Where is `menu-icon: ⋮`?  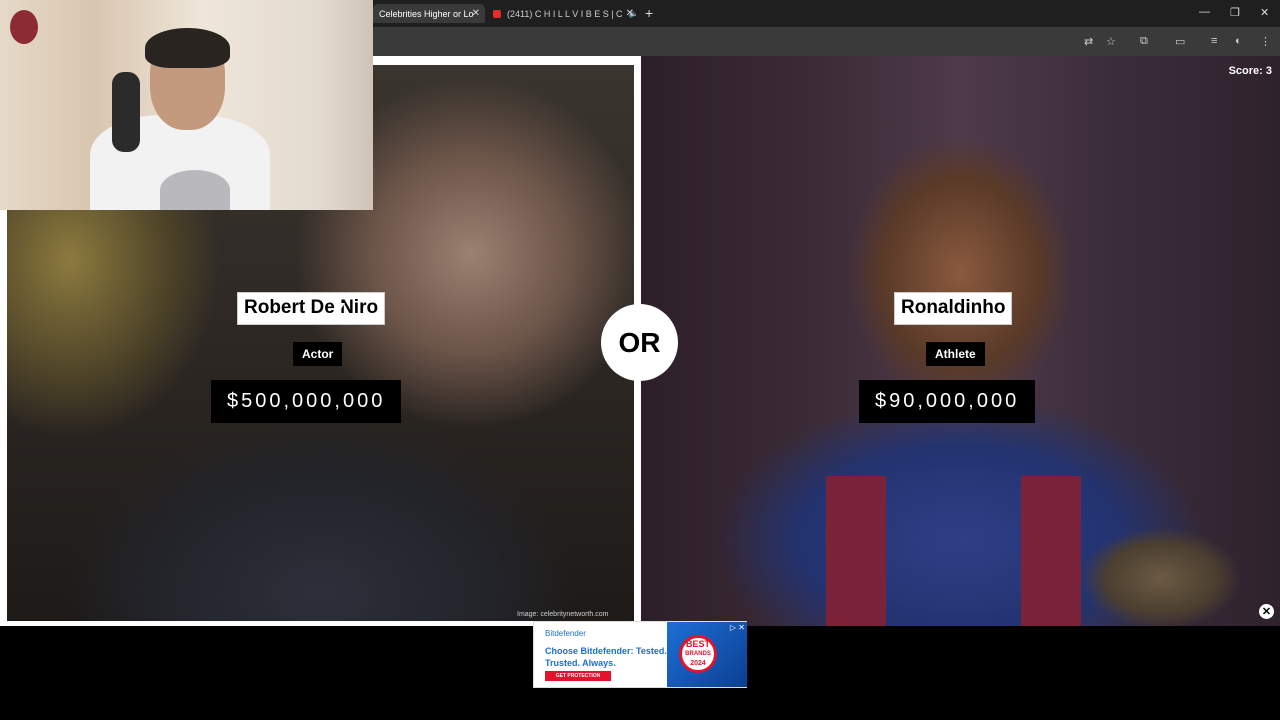 menu-icon: ⋮ is located at coordinates (1265, 41).